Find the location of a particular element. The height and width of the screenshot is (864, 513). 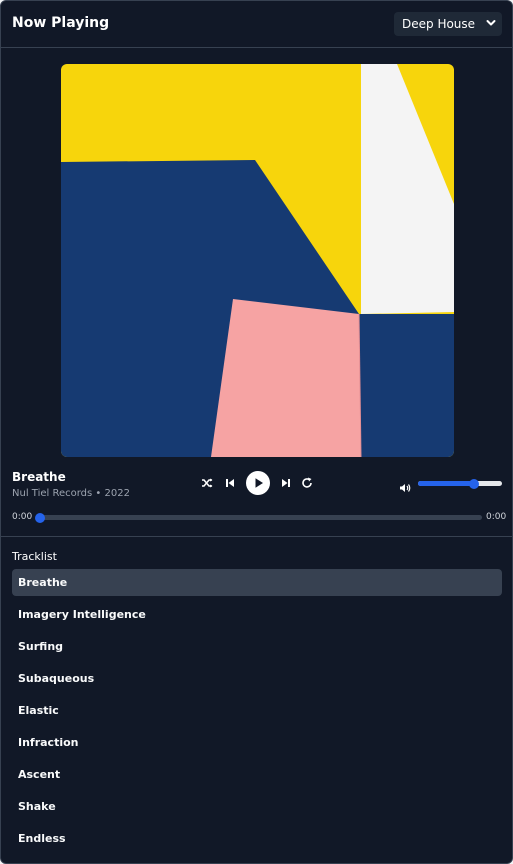

genre-select: Deep House is located at coordinates (448, 24).